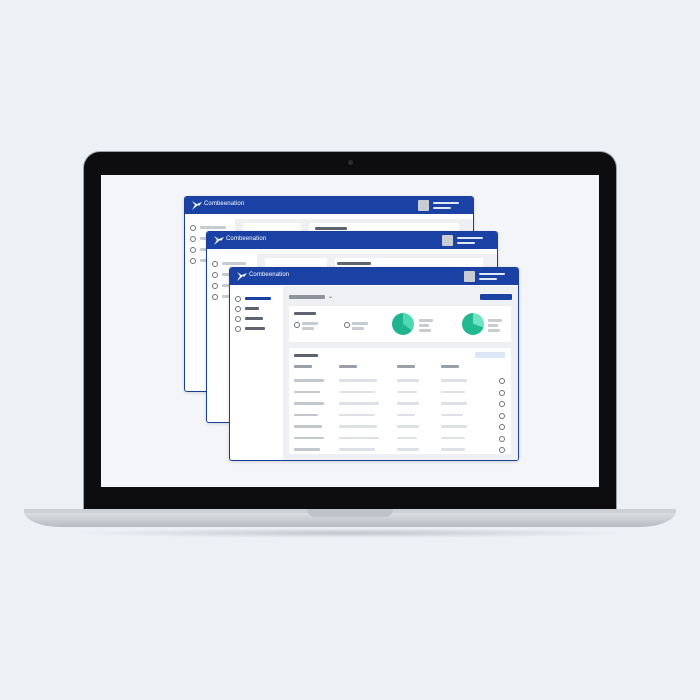 Image resolution: width=700 pixels, height=700 pixels. I want to click on app-window-front: Combeenation ⌄, so click(374, 364).